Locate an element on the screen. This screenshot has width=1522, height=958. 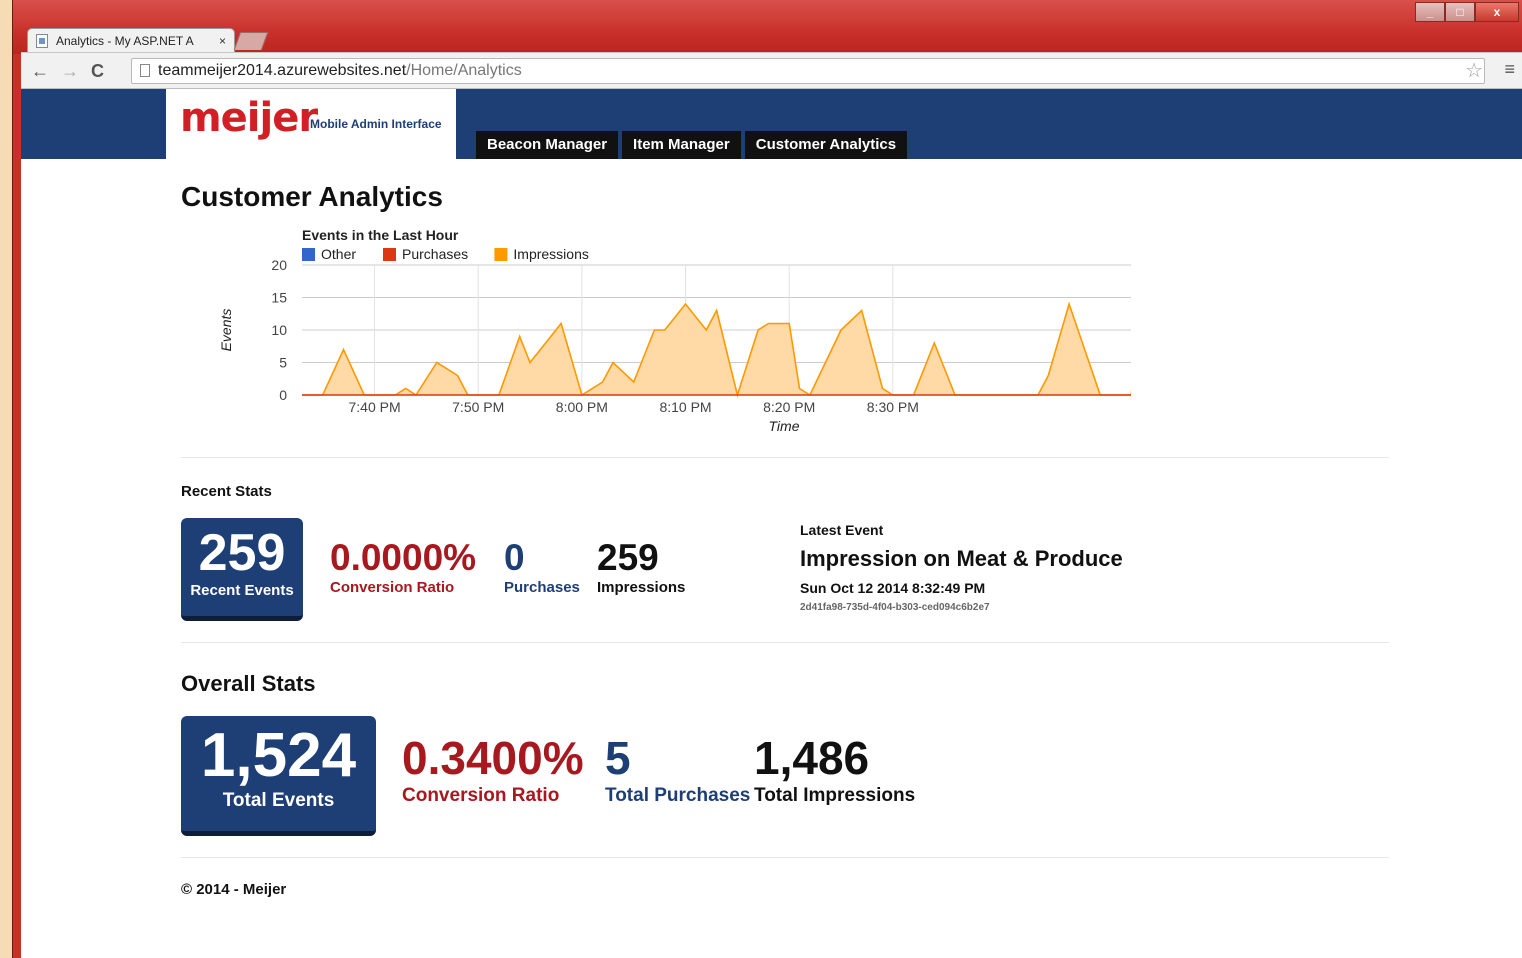
y-tick-label: 10 is located at coordinates (279, 330).